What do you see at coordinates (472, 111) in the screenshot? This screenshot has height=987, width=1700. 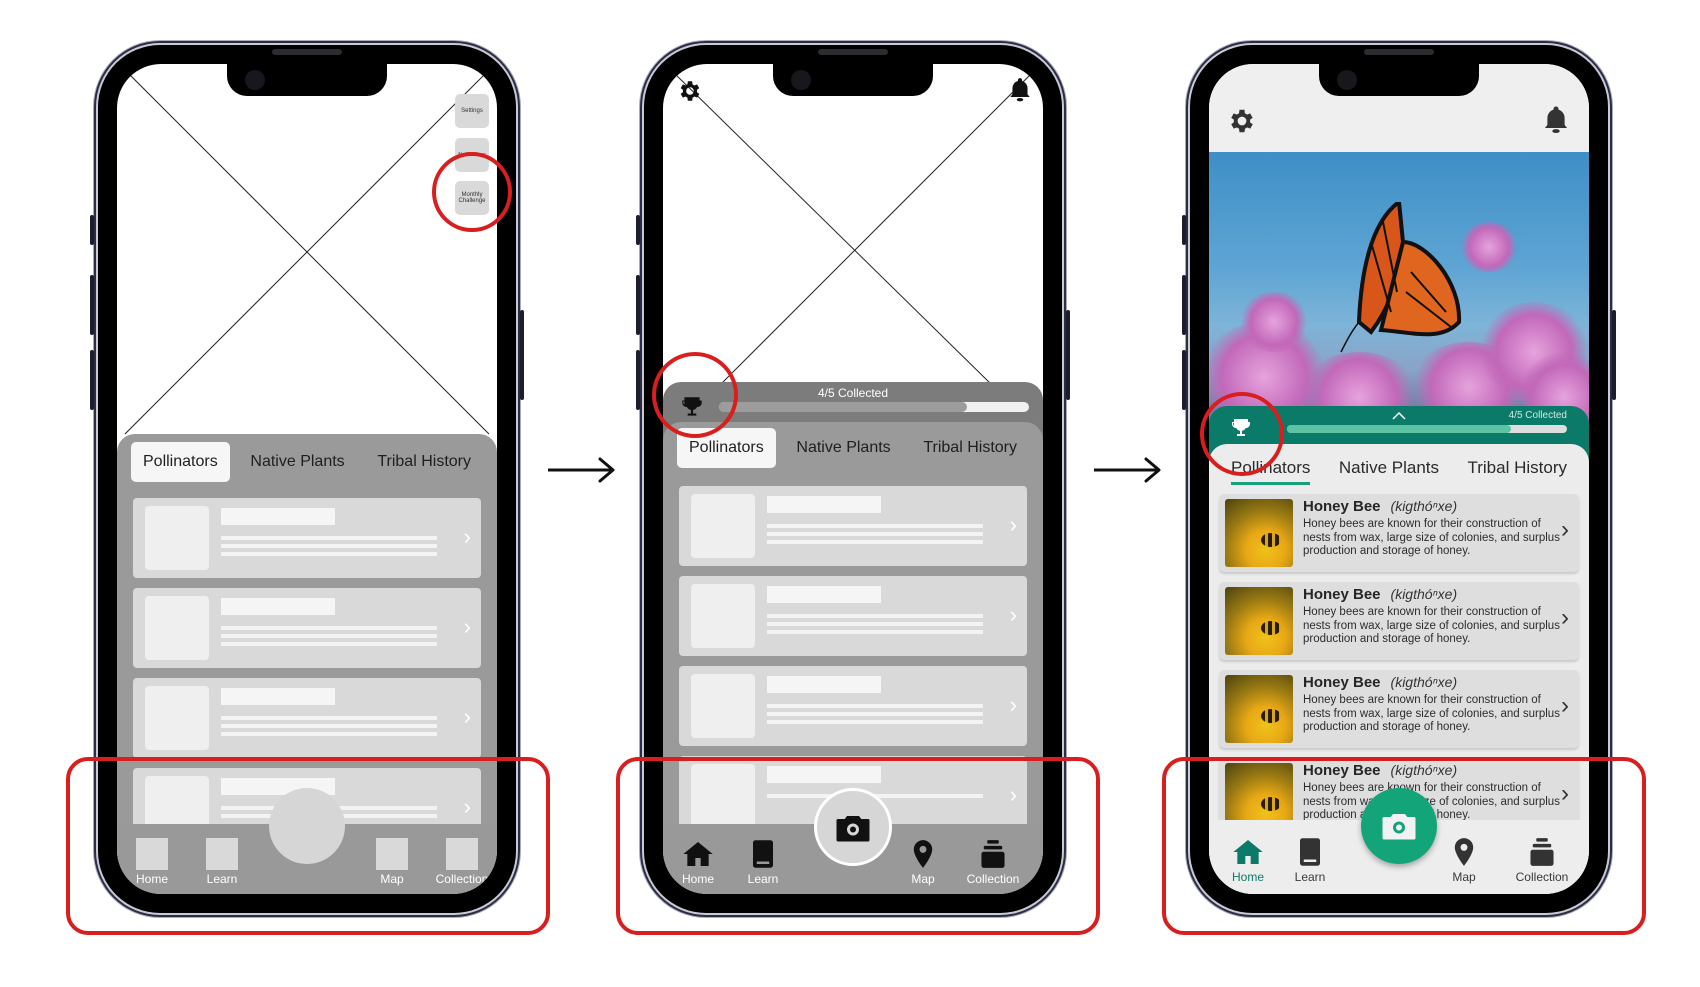 I see `settings-button: Settings` at bounding box center [472, 111].